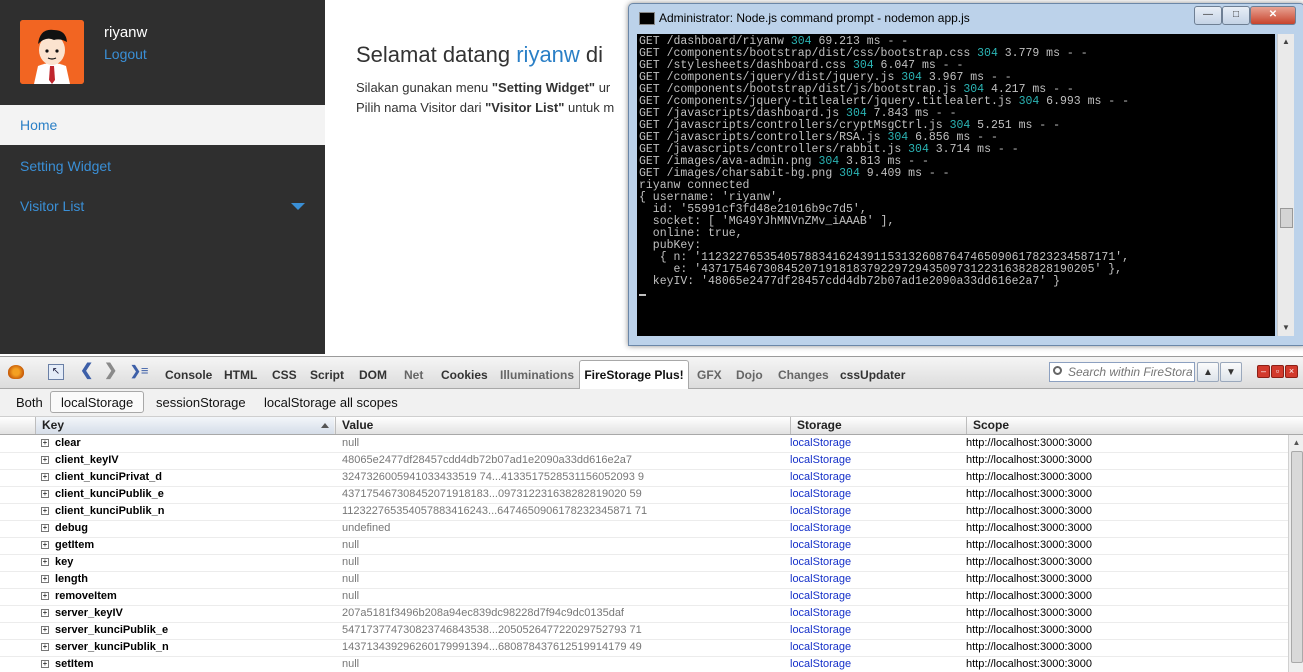 Image resolution: width=1303 pixels, height=672 pixels. What do you see at coordinates (126, 32) in the screenshot?
I see `username: riyanw` at bounding box center [126, 32].